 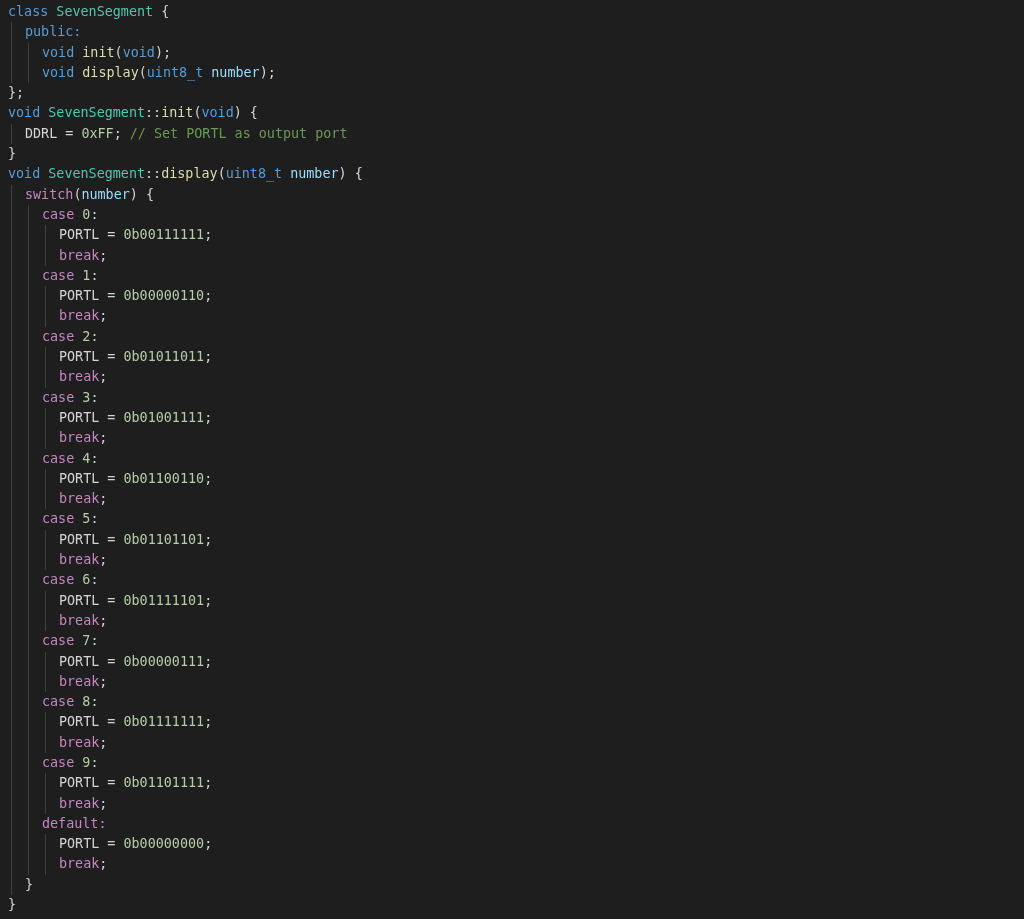 I want to click on code-line: PORTL = 0b01111101;, so click(x=136, y=600).